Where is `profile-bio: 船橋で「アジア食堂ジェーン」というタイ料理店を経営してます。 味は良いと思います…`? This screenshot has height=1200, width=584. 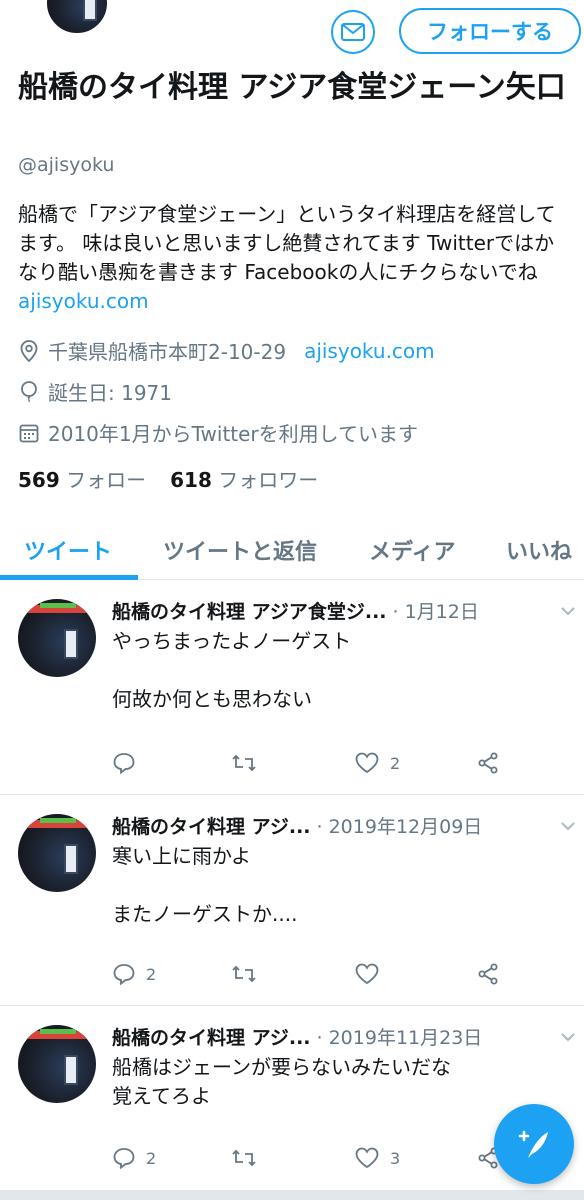
profile-bio: 船橋で「アジア食堂ジェーン」というタイ料理店を経営してます。 味は良いと思います… is located at coordinates (296, 258).